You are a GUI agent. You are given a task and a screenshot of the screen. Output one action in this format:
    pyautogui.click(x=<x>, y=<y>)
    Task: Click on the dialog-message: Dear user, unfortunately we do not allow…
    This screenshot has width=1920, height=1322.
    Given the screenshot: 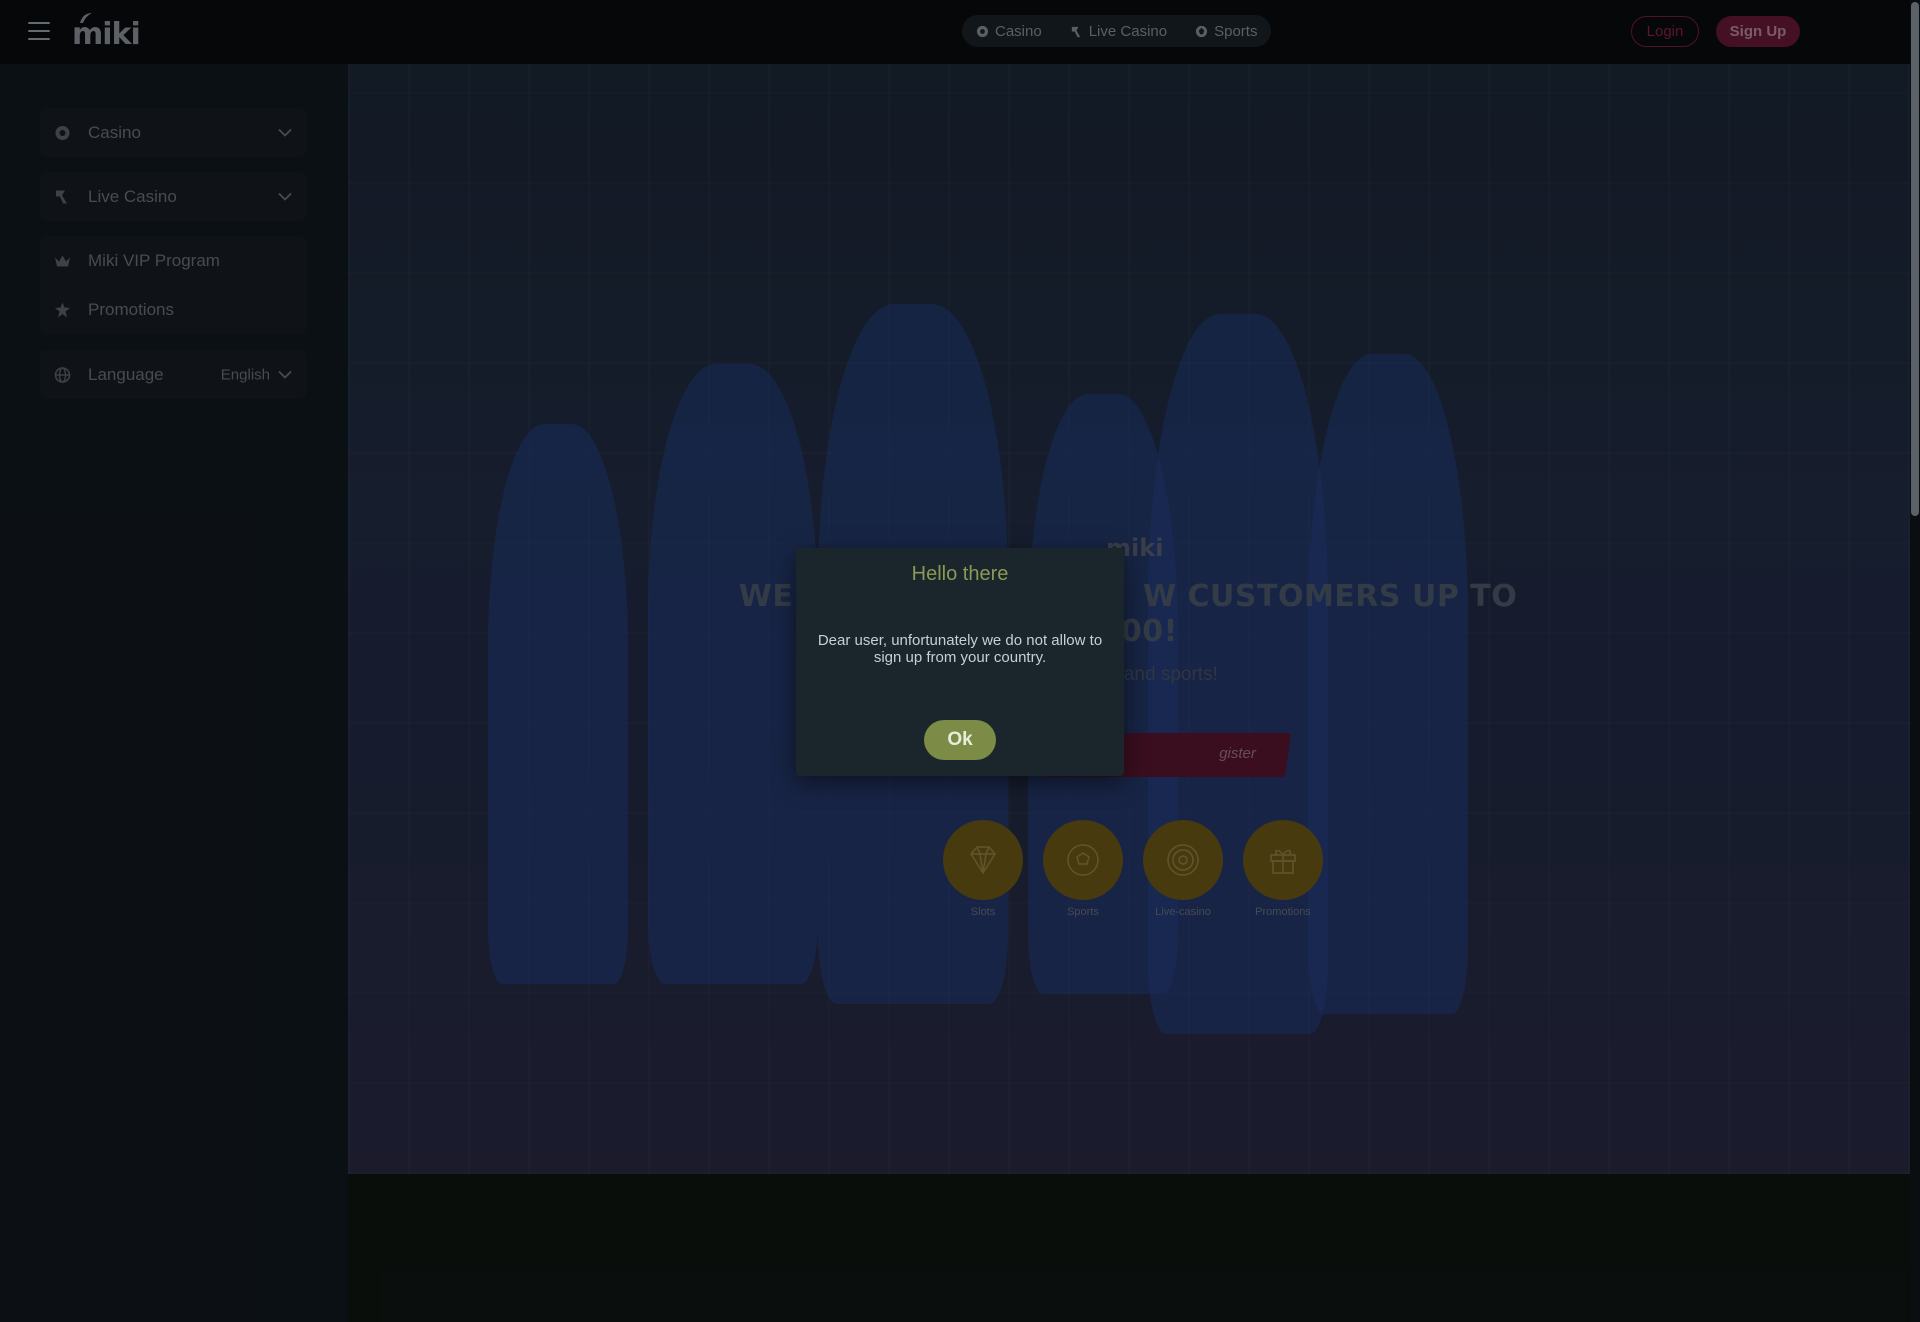 What is the action you would take?
    pyautogui.click(x=960, y=649)
    